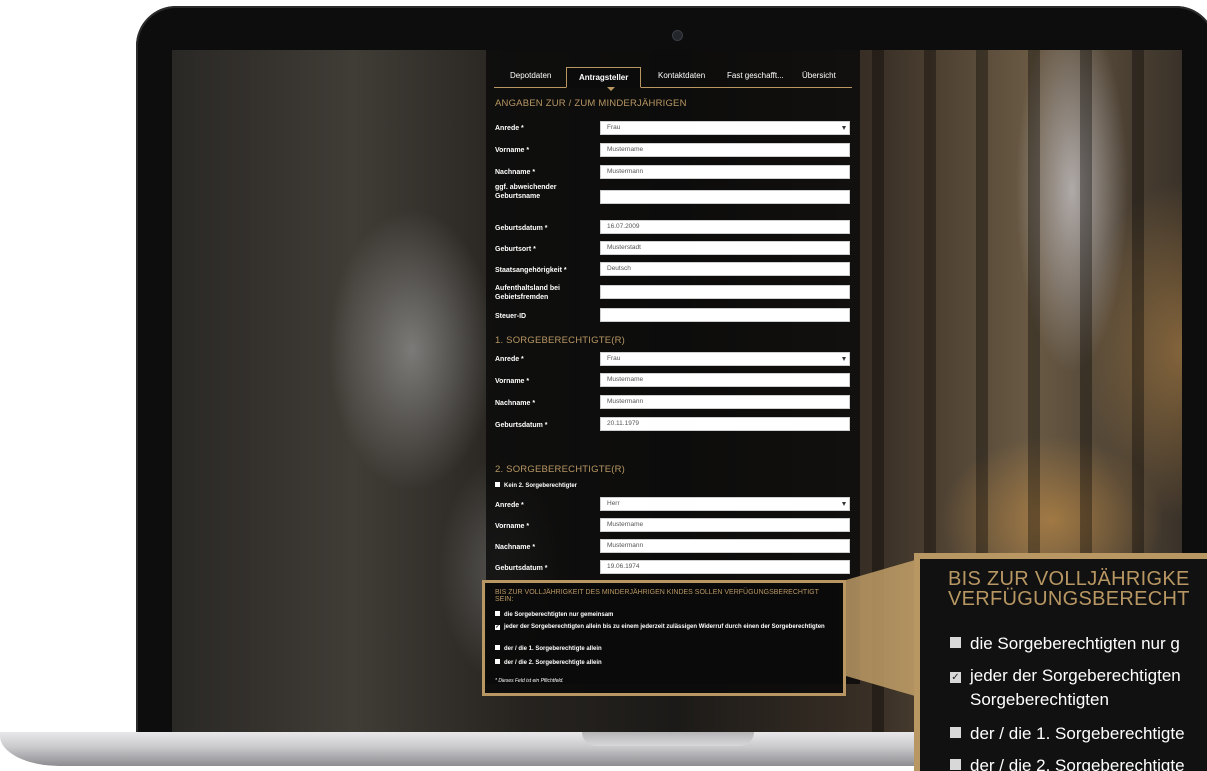 This screenshot has width=1207, height=771. What do you see at coordinates (1069, 599) in the screenshot?
I see `zoom-title-line-2: VERFÜGUNGSBERECHT` at bounding box center [1069, 599].